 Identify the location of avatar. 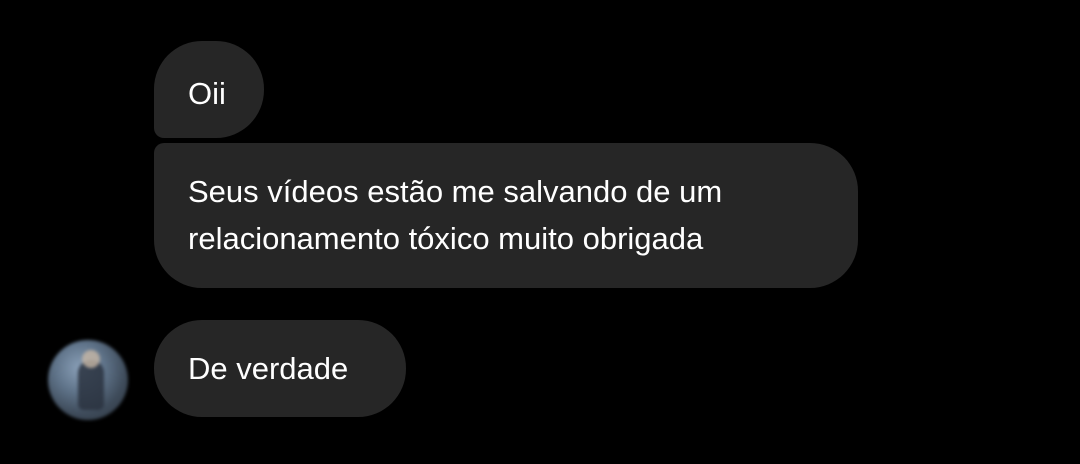
(88, 380).